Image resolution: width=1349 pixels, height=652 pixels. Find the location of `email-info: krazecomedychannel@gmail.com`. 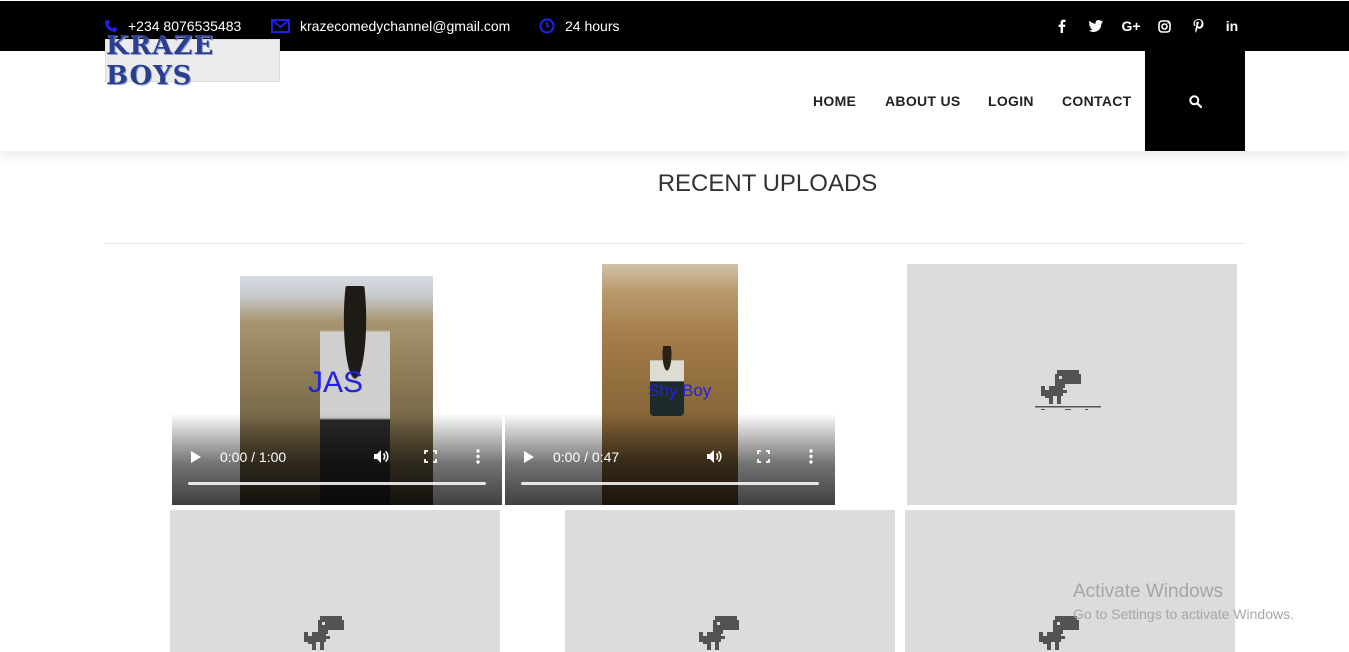

email-info: krazecomedychannel@gmail.com is located at coordinates (390, 26).